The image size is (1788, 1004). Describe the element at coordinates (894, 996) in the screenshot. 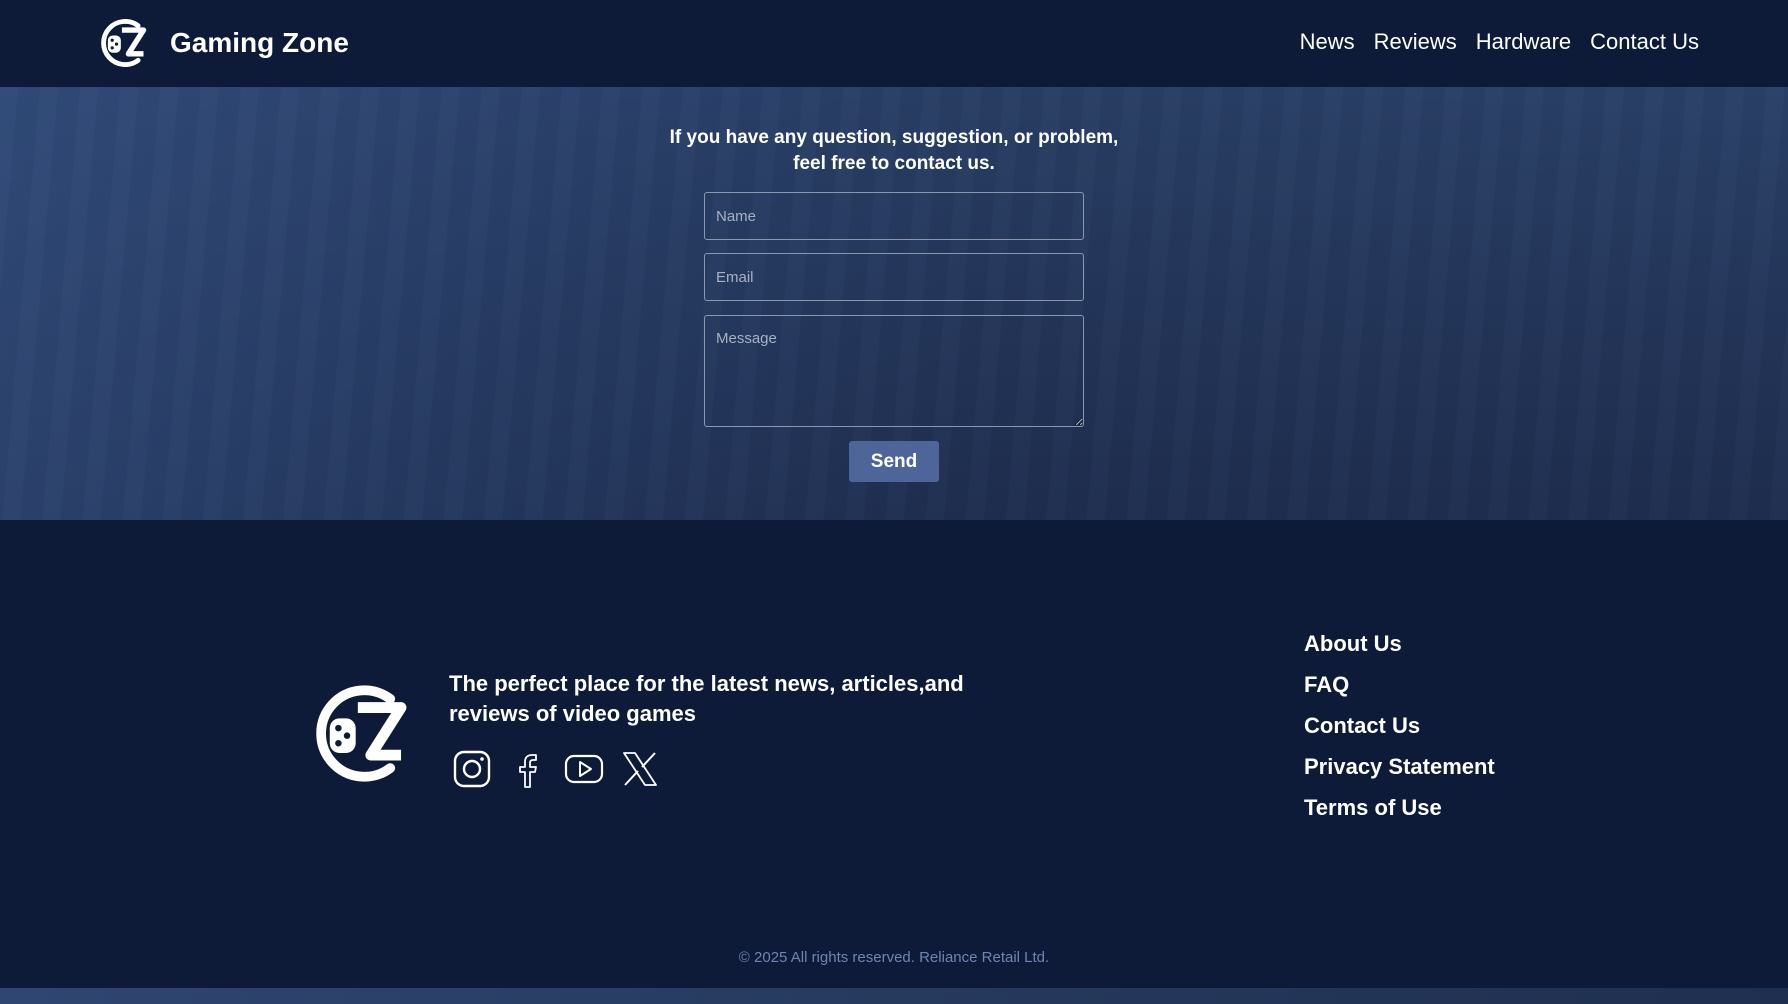

I see `bottom-bar` at that location.